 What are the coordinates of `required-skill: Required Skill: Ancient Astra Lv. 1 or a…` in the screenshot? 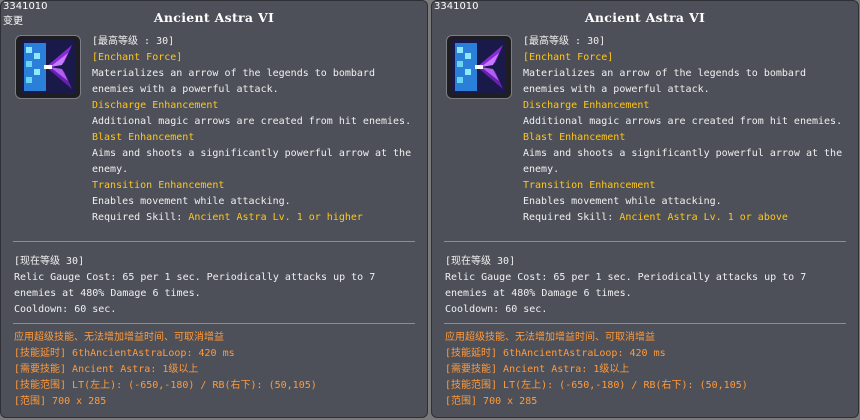 It's located at (689, 218).